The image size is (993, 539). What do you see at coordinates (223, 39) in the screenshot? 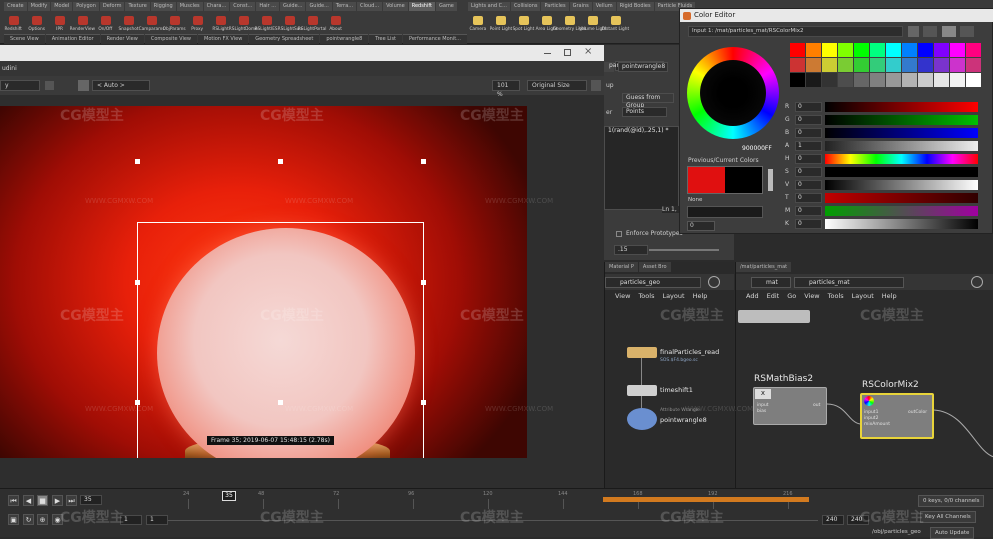
I see `tab-motion-fx-view: Motion FX View` at bounding box center [223, 39].